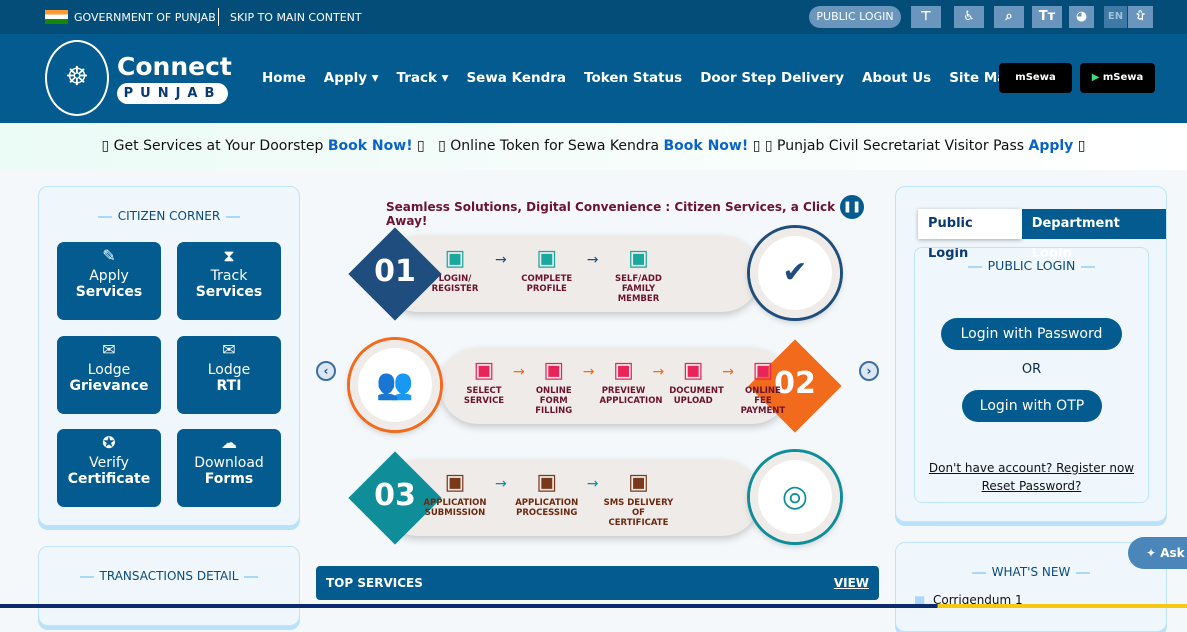 This screenshot has width=1187, height=632. I want to click on search-icon: ⌕, so click(1009, 17).